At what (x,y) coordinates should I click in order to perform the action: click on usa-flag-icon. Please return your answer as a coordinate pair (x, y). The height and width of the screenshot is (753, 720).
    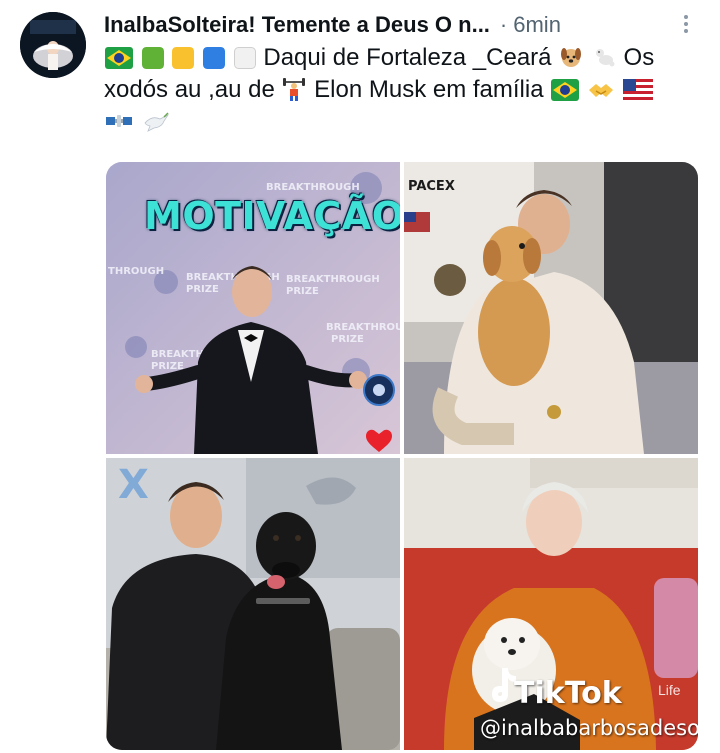
    Looking at the image, I should click on (637, 90).